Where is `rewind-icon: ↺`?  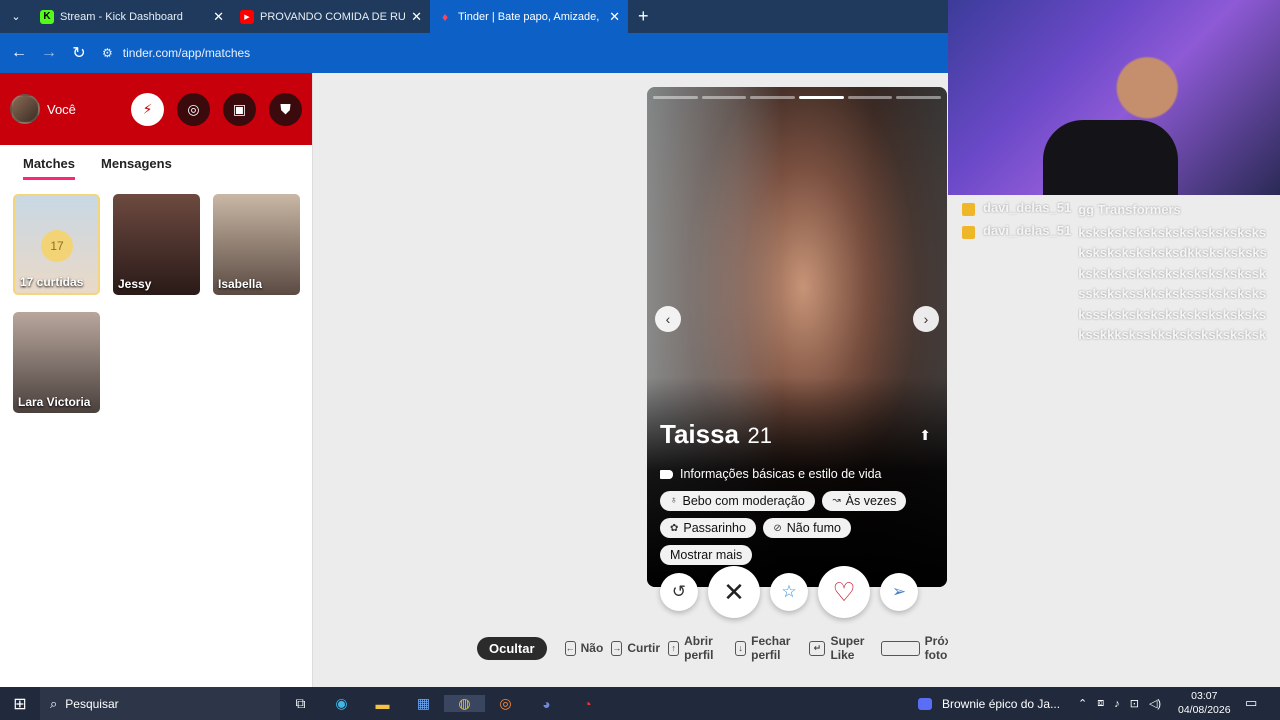 rewind-icon: ↺ is located at coordinates (679, 592).